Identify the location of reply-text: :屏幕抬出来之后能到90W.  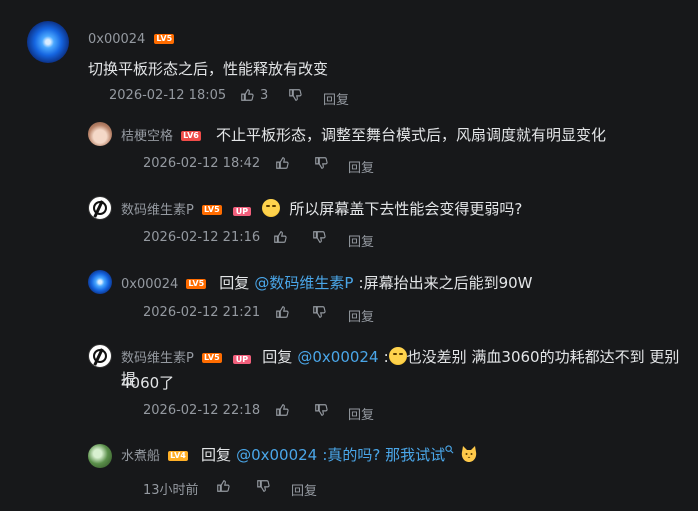
(445, 283).